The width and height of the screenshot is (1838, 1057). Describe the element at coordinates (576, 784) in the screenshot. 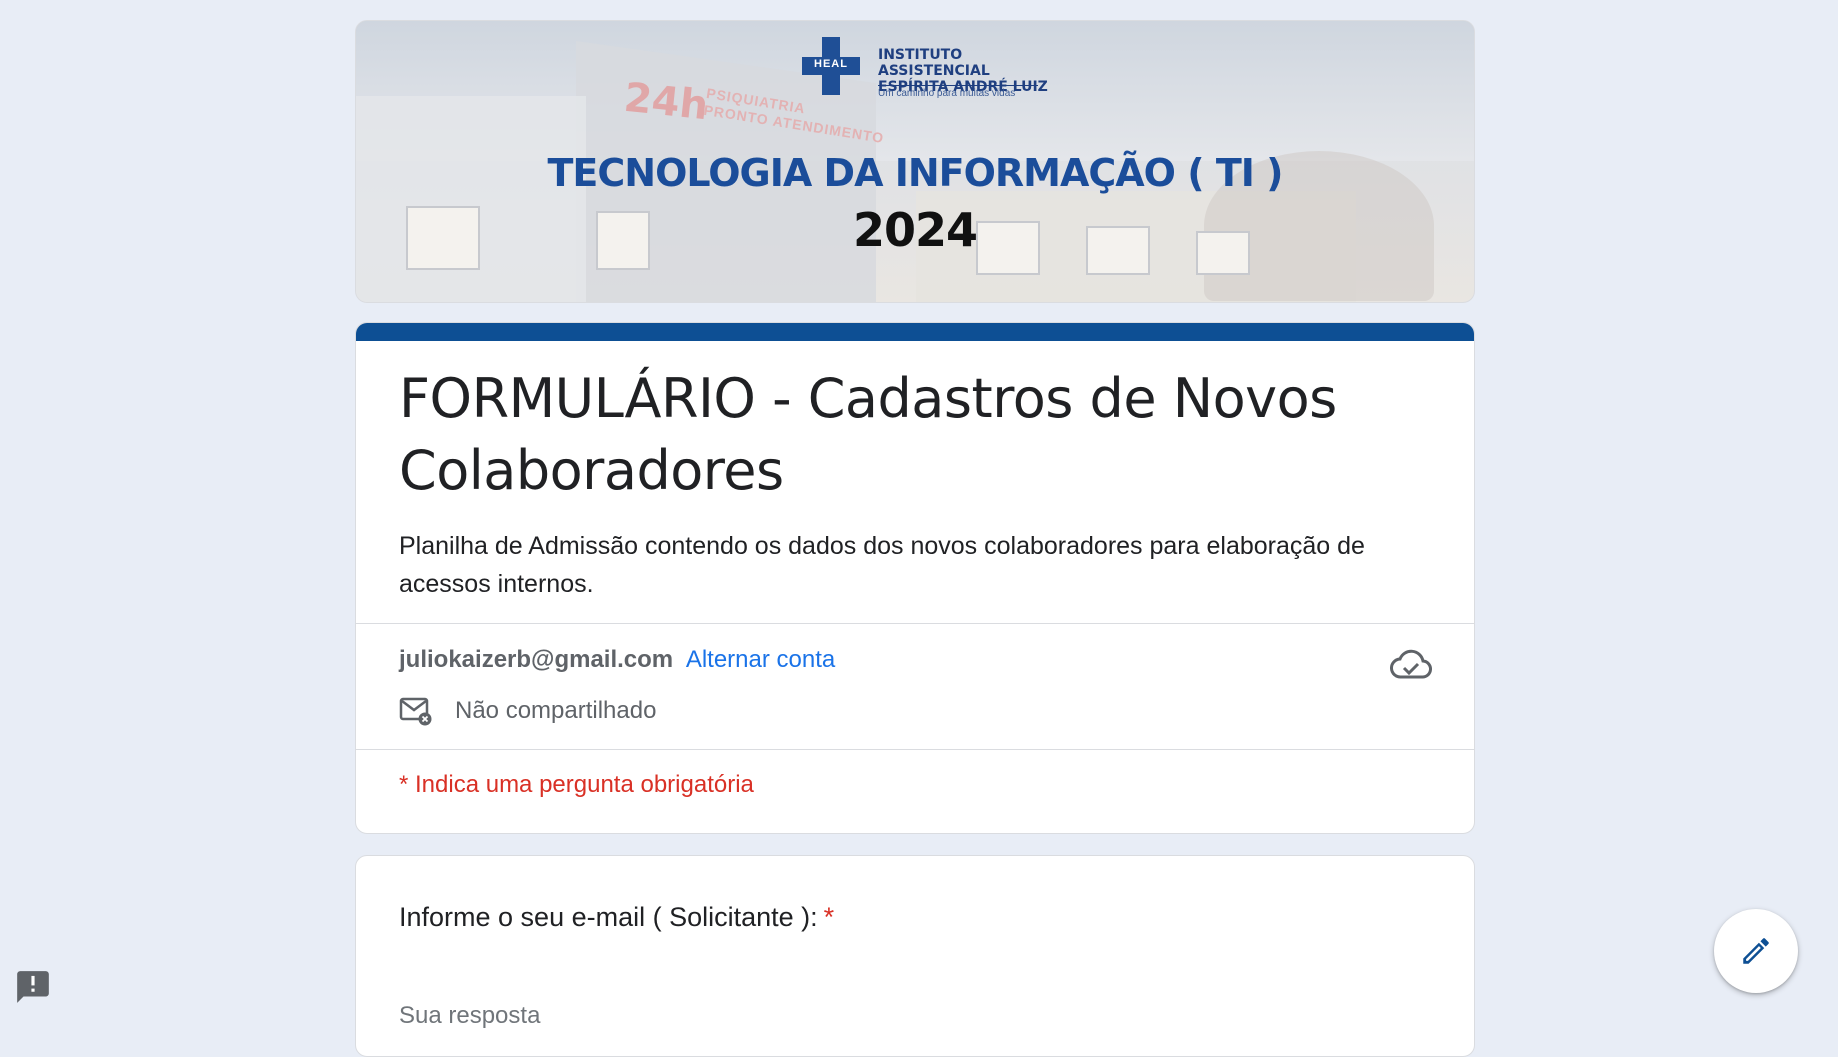

I see `required-note: * Indica uma pergunta obrigatória` at that location.